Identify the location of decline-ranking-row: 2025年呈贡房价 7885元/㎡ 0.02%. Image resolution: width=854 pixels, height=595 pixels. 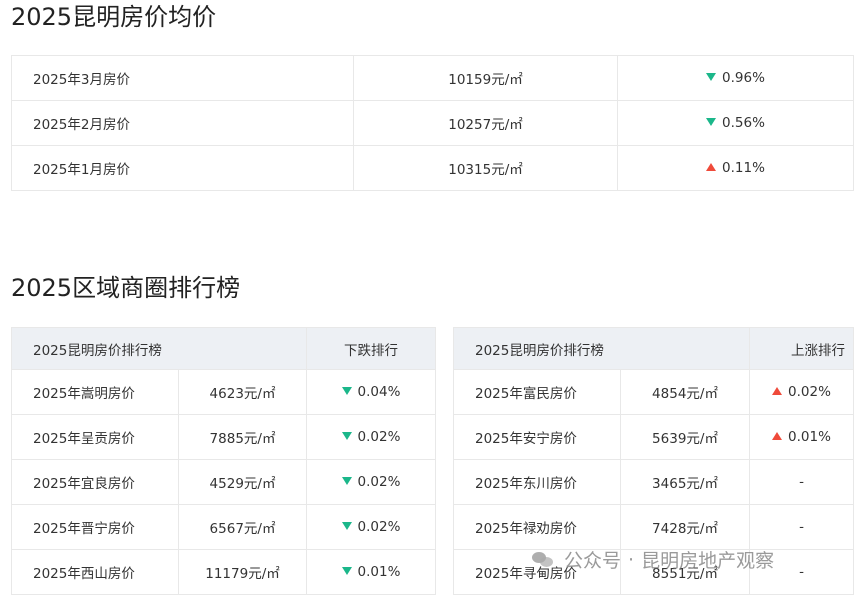
(223, 437).